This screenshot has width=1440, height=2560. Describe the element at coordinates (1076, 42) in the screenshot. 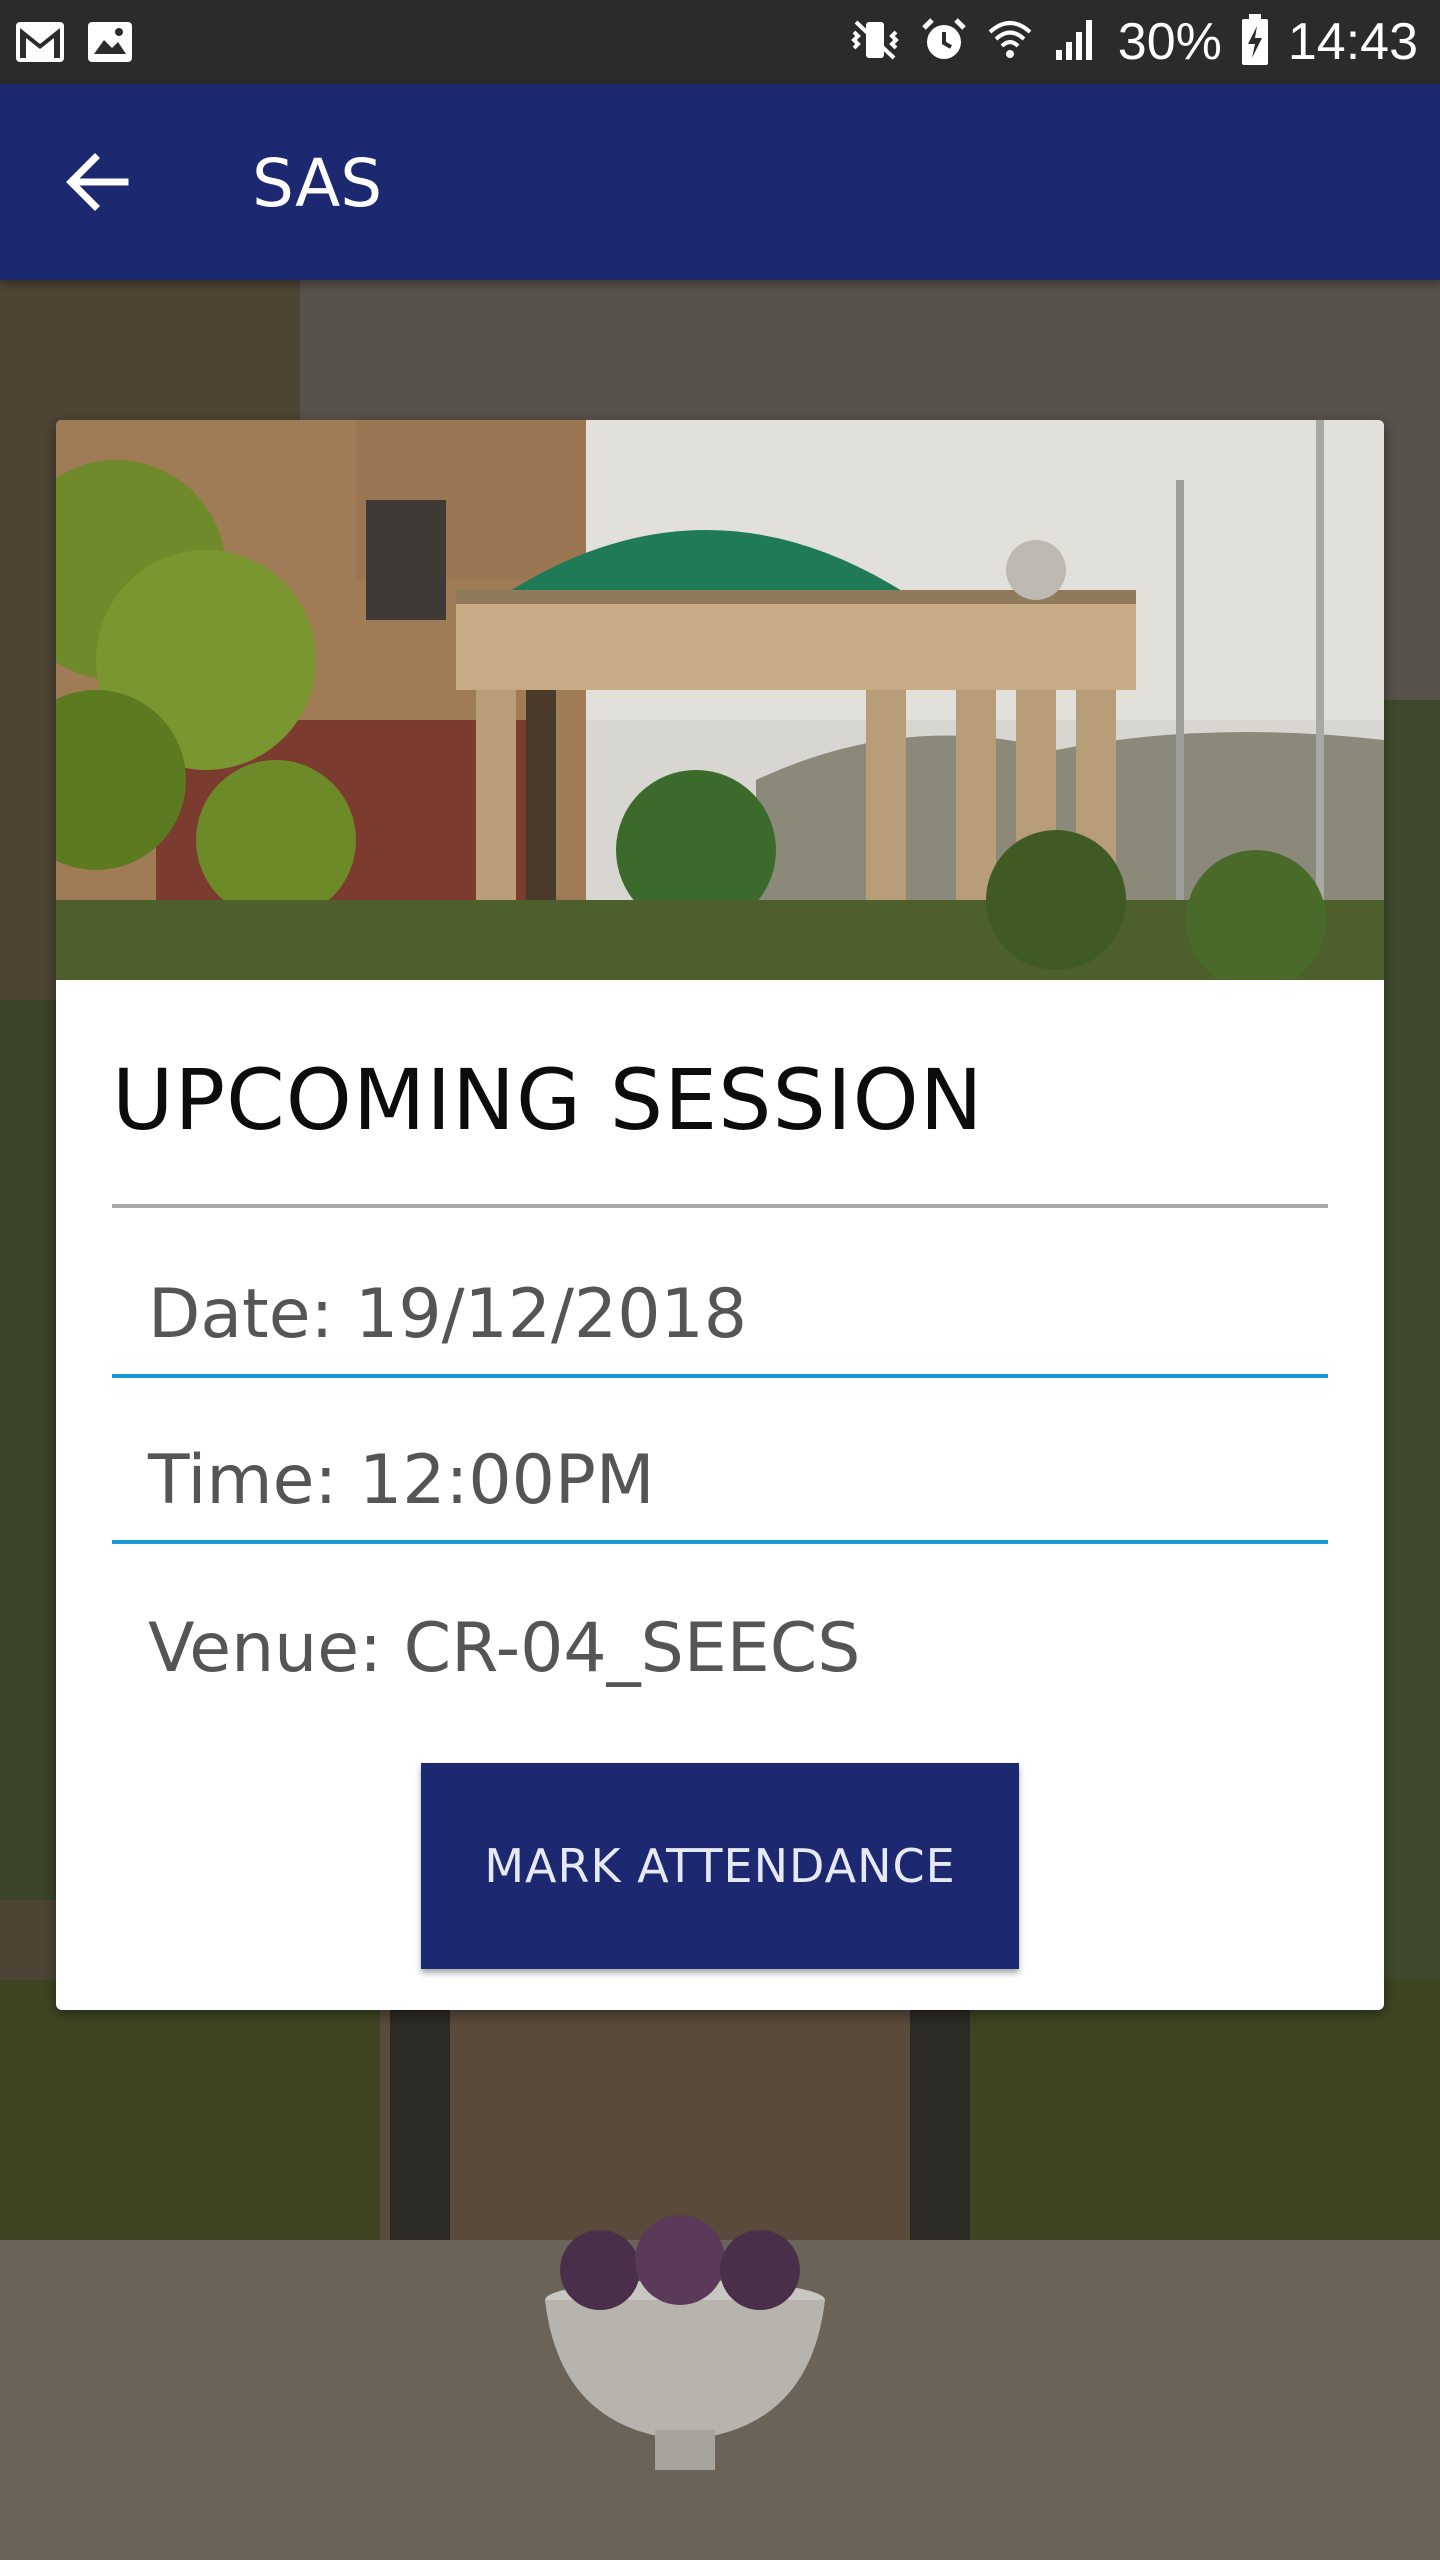

I see `signal-icon` at that location.